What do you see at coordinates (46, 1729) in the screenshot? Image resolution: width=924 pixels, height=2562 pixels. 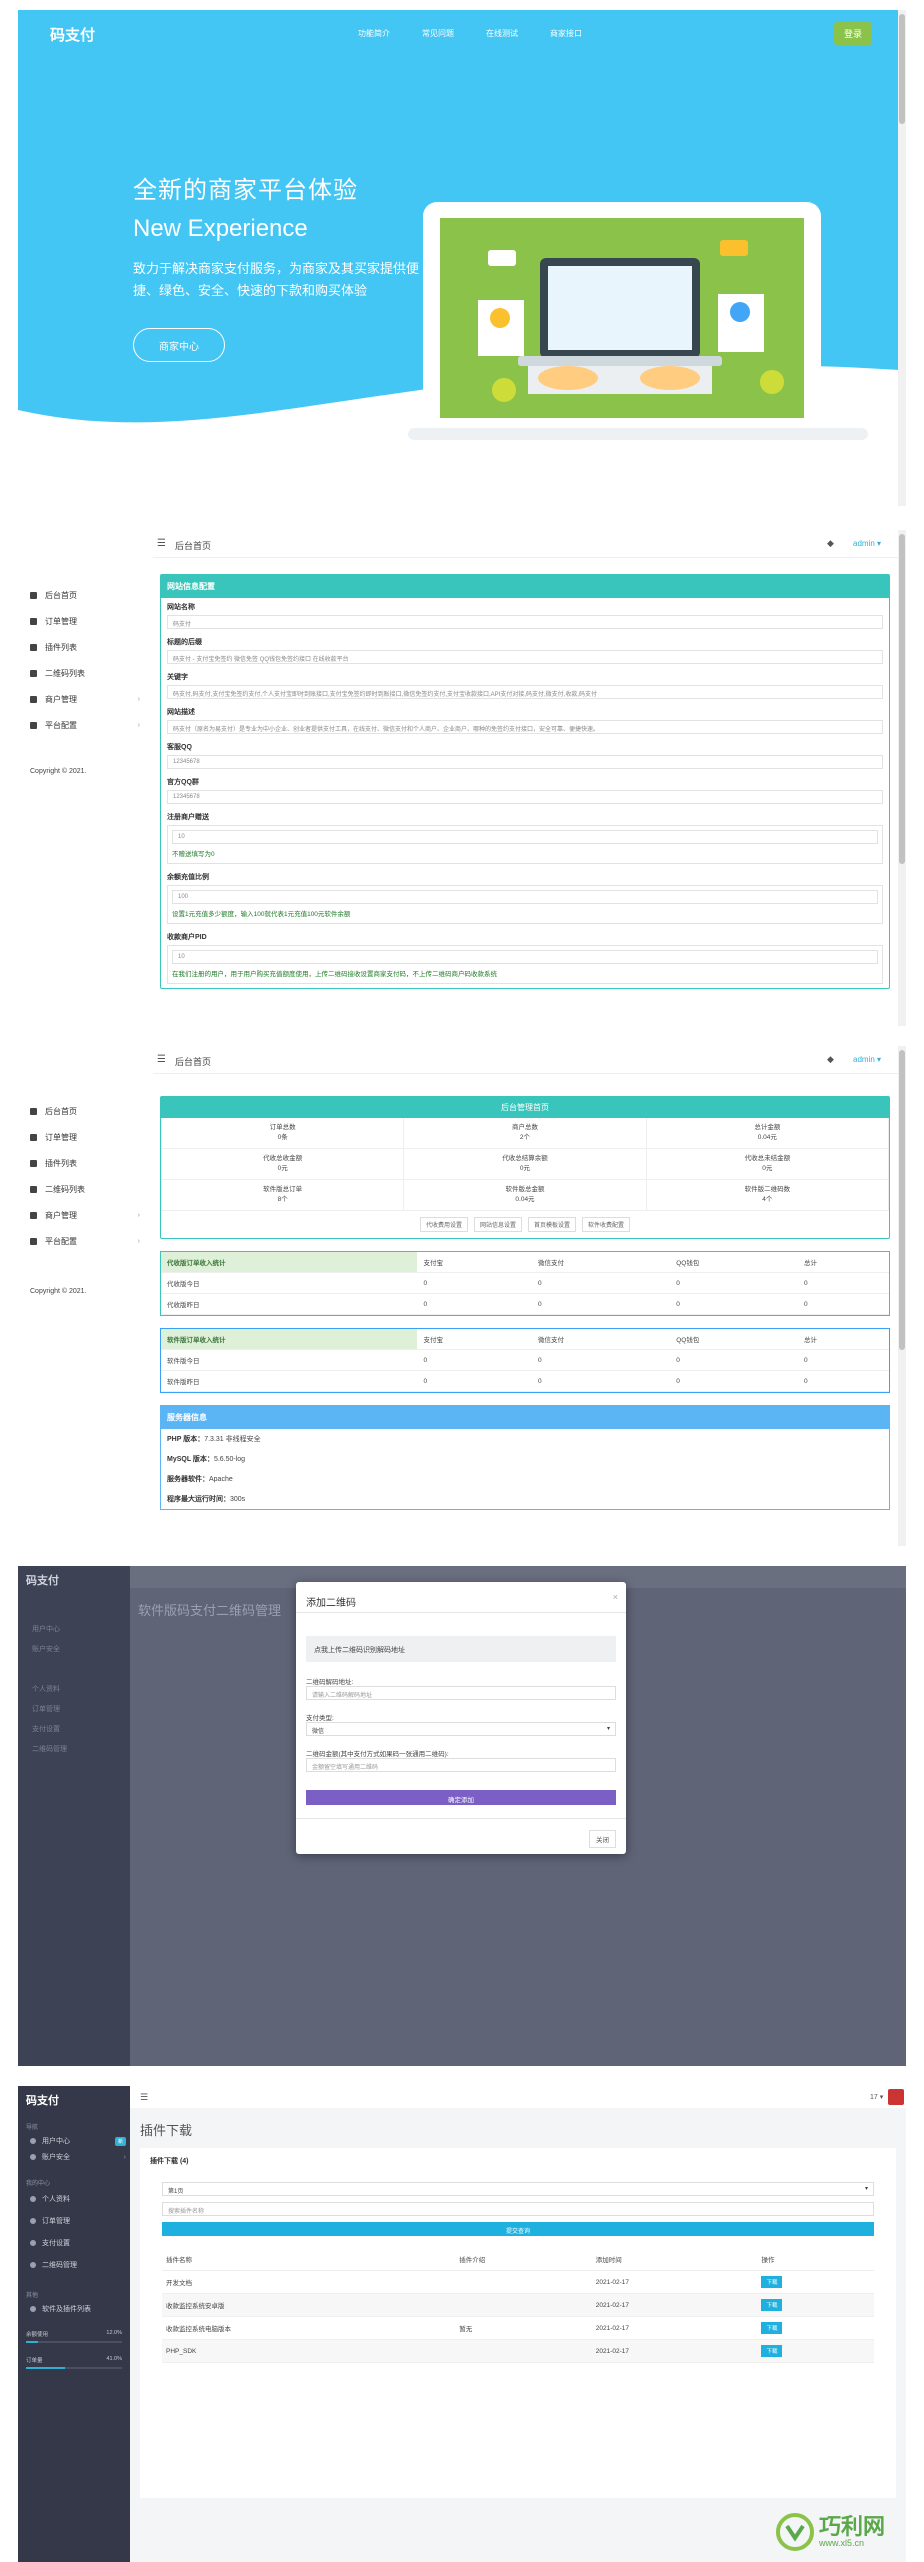 I see `sidebar-item-dimmed: 支付设置` at bounding box center [46, 1729].